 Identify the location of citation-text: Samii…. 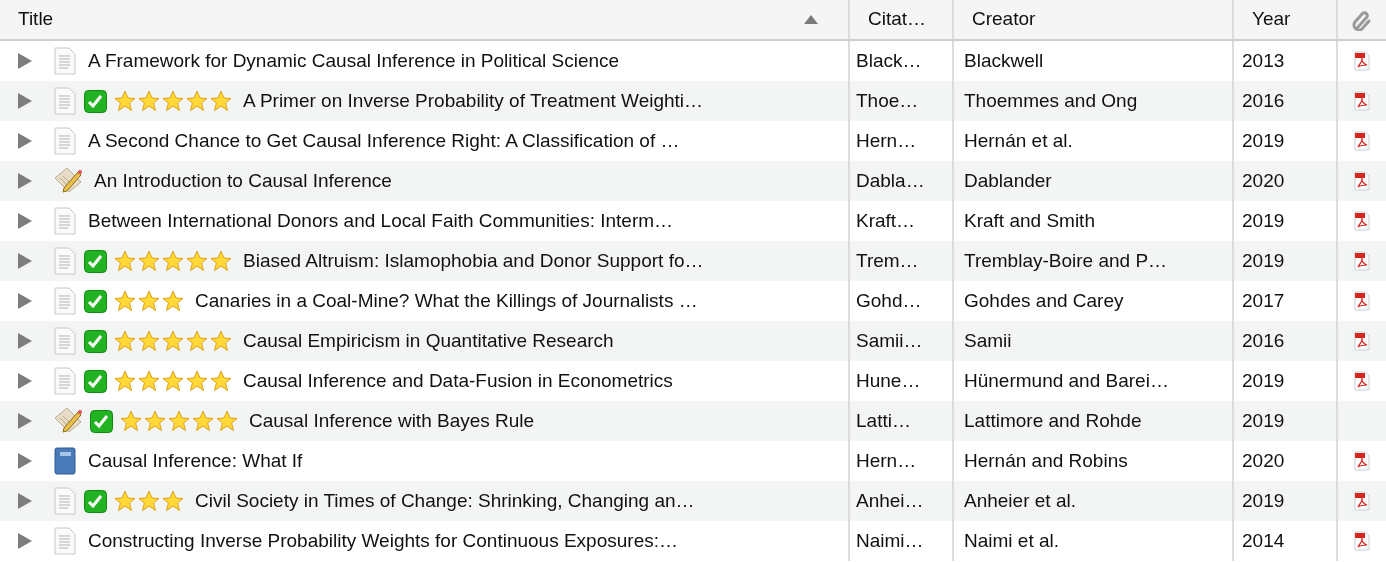
(889, 340).